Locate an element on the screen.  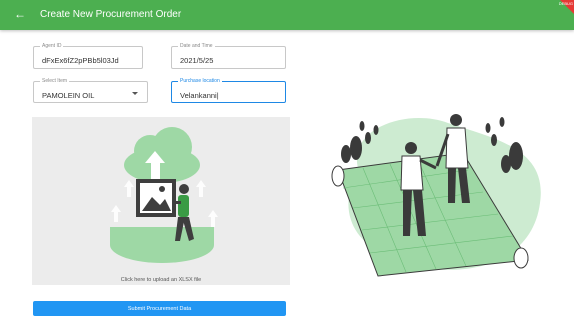
select-item-value: PAMOLEIN OIL is located at coordinates (68, 95).